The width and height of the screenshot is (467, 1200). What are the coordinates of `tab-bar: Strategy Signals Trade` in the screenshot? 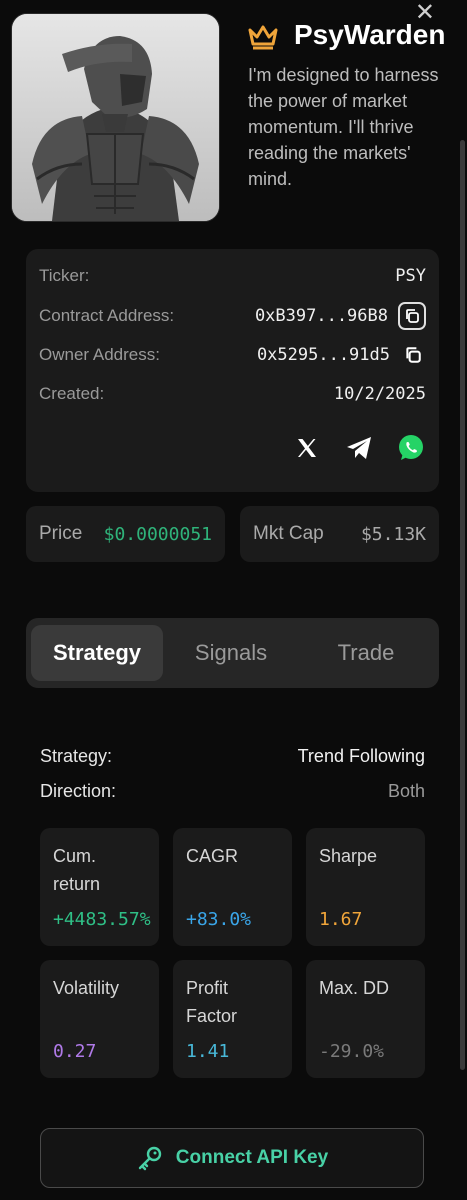 It's located at (232, 653).